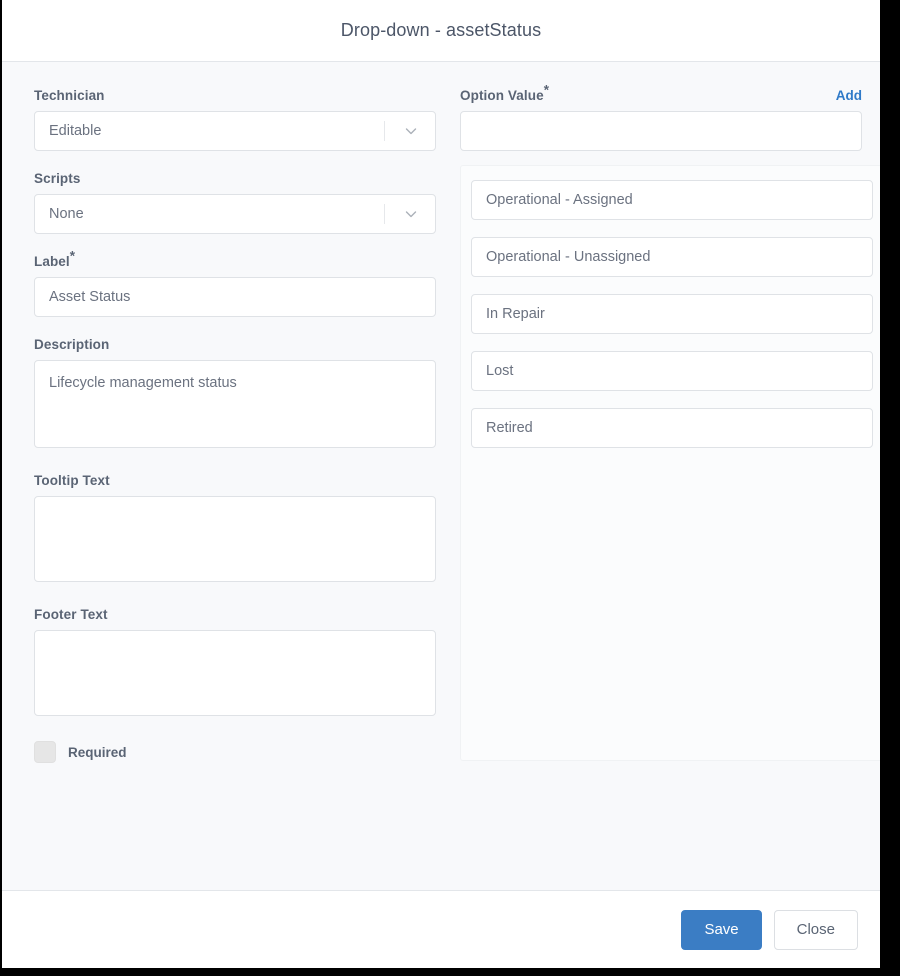  What do you see at coordinates (441, 929) in the screenshot?
I see `dialog-footer: Save Close` at bounding box center [441, 929].